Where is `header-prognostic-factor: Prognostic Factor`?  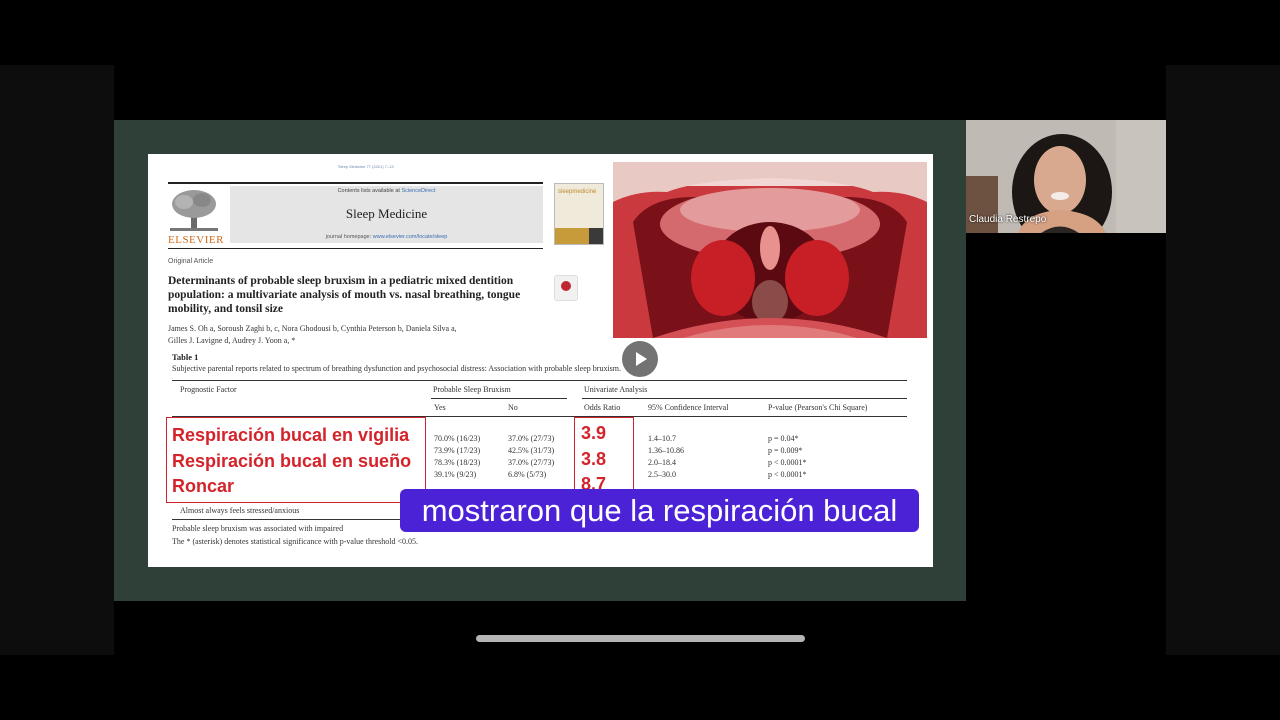 header-prognostic-factor: Prognostic Factor is located at coordinates (208, 389).